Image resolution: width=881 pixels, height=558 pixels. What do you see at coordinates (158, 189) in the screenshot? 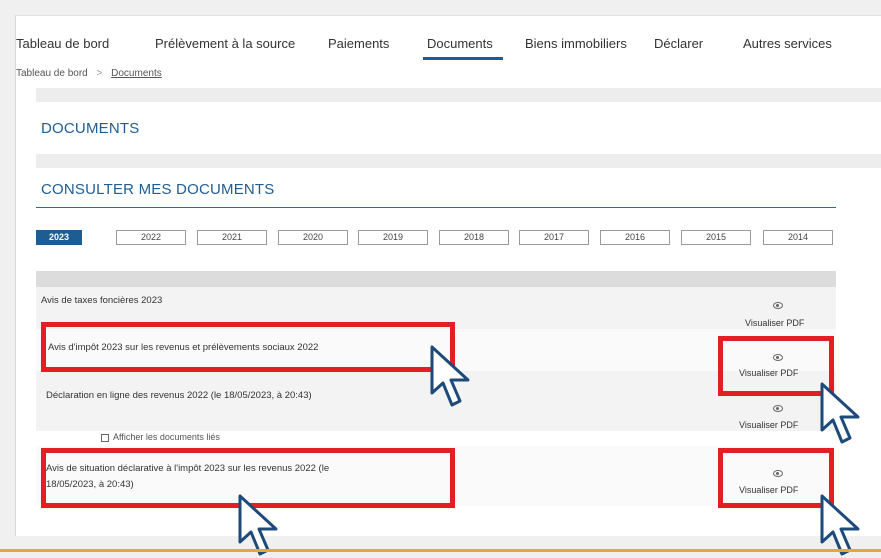
I see `section-title: CONSULTER MES DOCUMENTS` at bounding box center [158, 189].